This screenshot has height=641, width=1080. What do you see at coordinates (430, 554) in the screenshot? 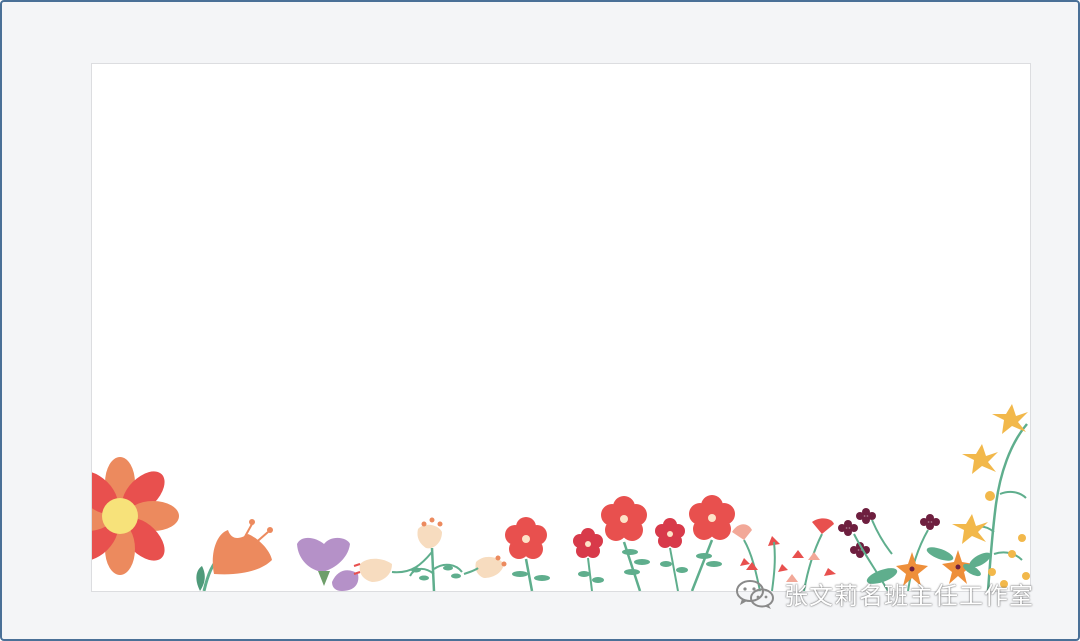
I see `cream-bud-icon` at bounding box center [430, 554].